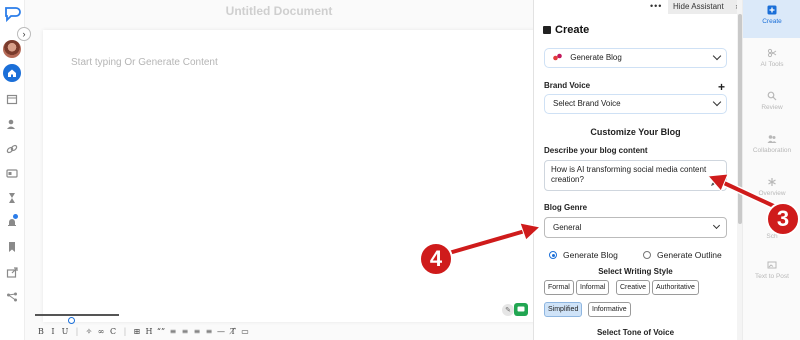  Describe the element at coordinates (12, 297) in the screenshot. I see `workflow-icon` at that location.